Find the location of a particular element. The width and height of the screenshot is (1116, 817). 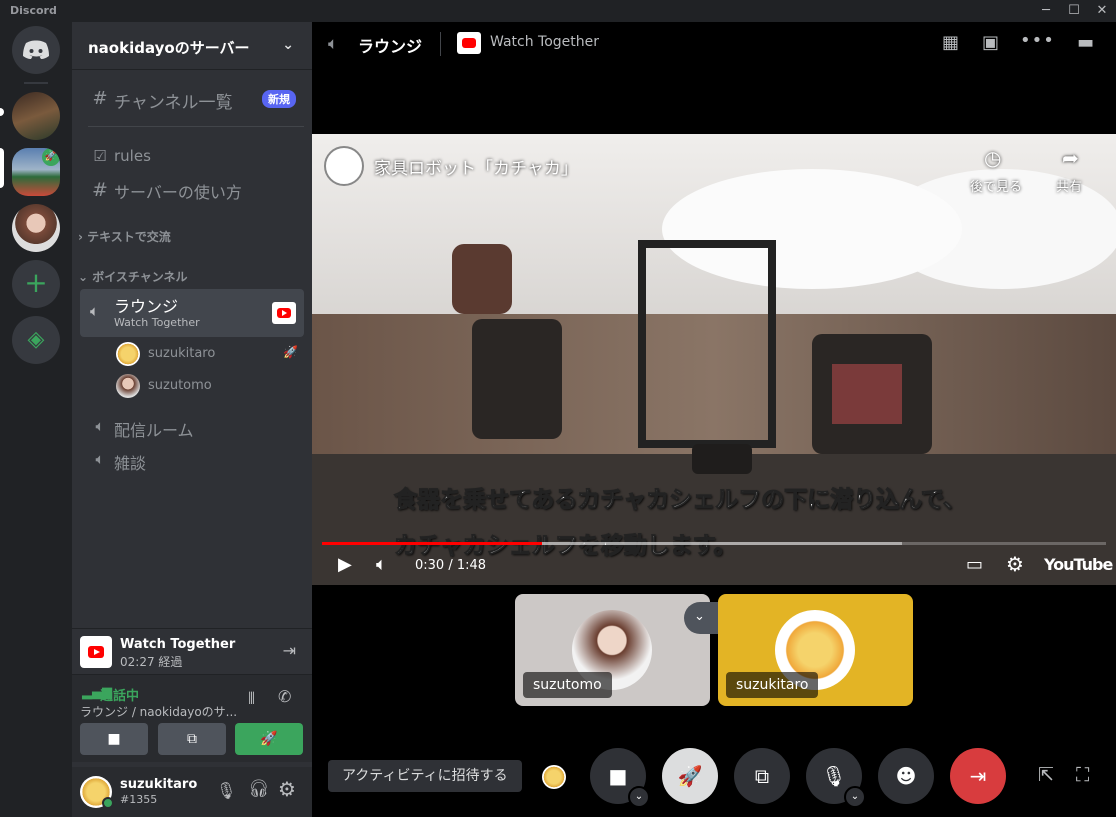

voice-user-name: suzutomo is located at coordinates (180, 385).